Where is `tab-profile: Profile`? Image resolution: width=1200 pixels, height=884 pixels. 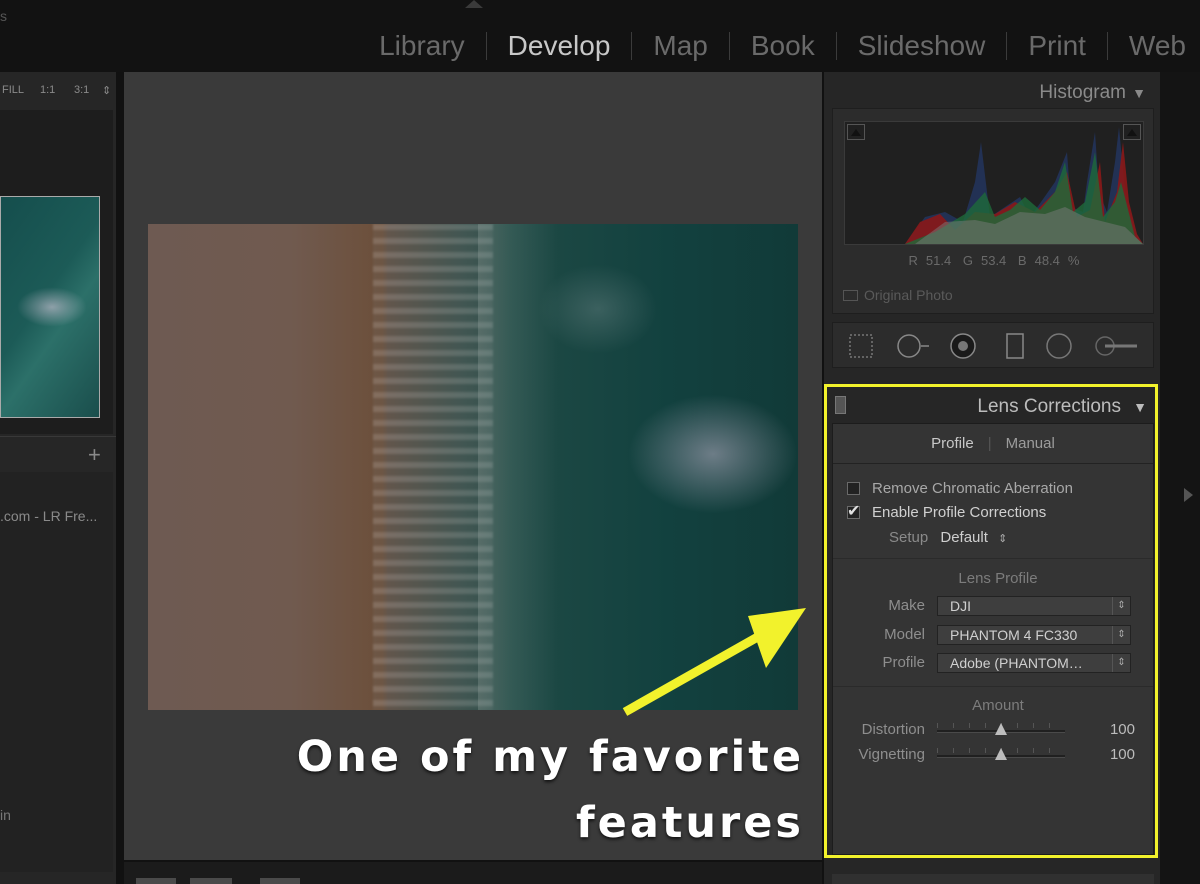
tab-profile: Profile is located at coordinates (952, 443).